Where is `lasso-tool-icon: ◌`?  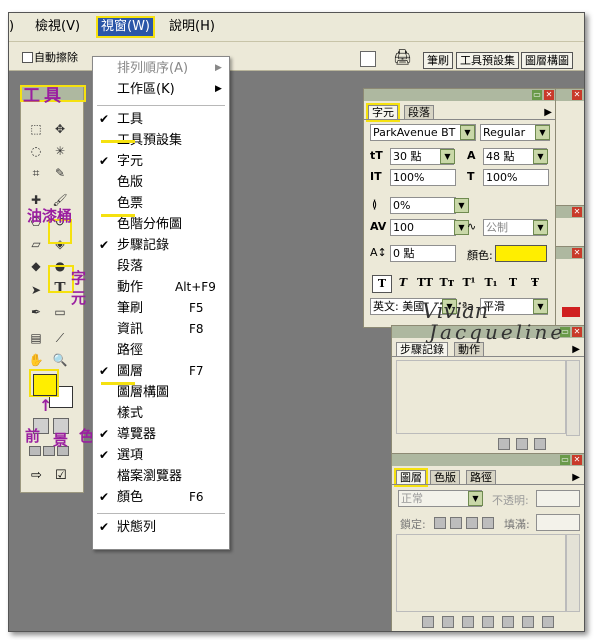 lasso-tool-icon: ◌ is located at coordinates (36, 151).